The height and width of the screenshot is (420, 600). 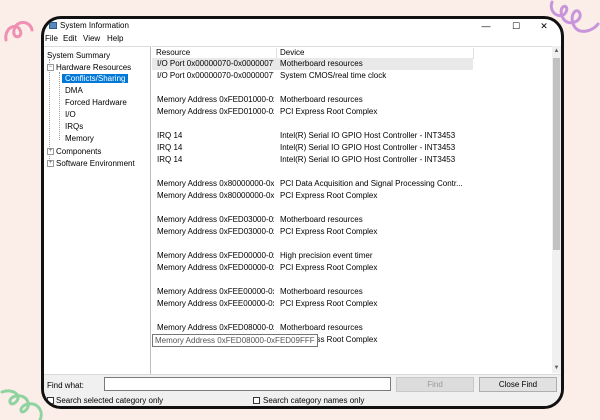 I want to click on tree-memory: Memory, so click(x=79, y=138).